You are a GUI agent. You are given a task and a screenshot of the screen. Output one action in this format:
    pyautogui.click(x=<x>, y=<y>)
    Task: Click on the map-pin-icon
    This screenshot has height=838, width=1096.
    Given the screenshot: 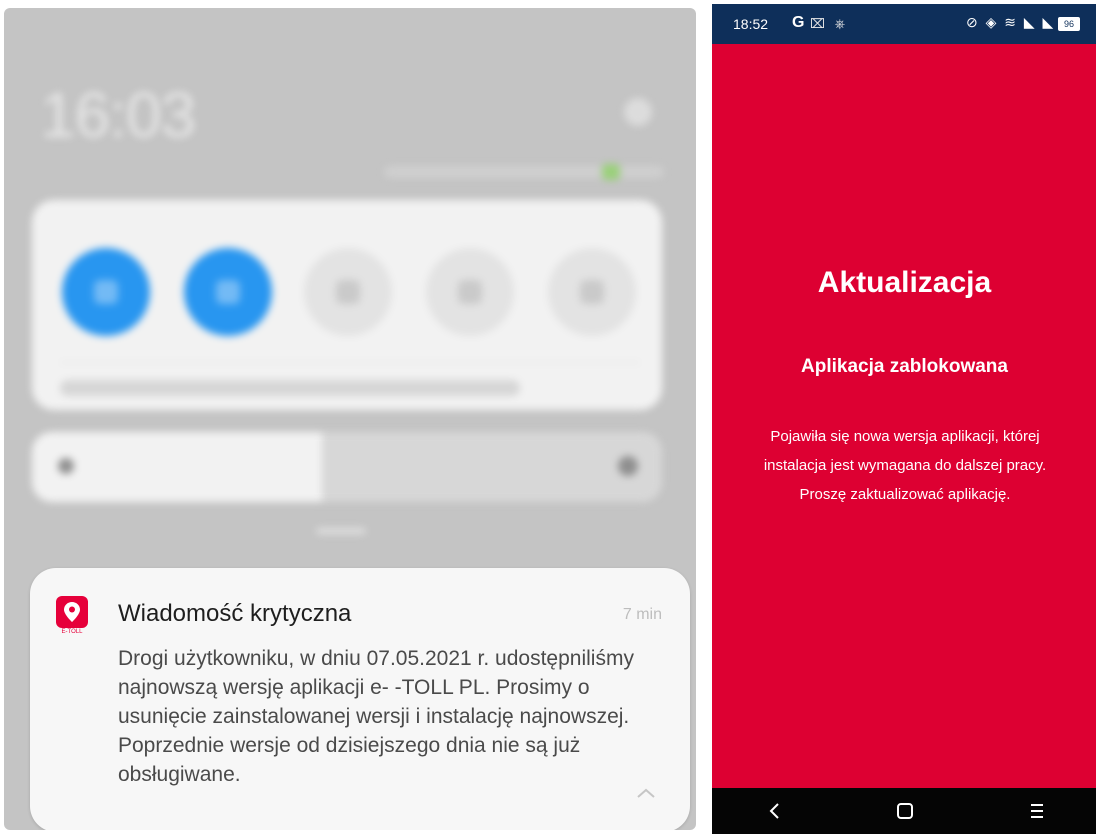 What is the action you would take?
    pyautogui.click(x=72, y=612)
    